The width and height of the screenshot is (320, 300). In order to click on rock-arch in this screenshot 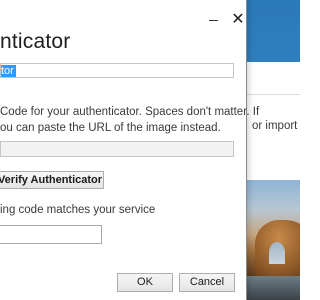, I will do `click(277, 253)`.